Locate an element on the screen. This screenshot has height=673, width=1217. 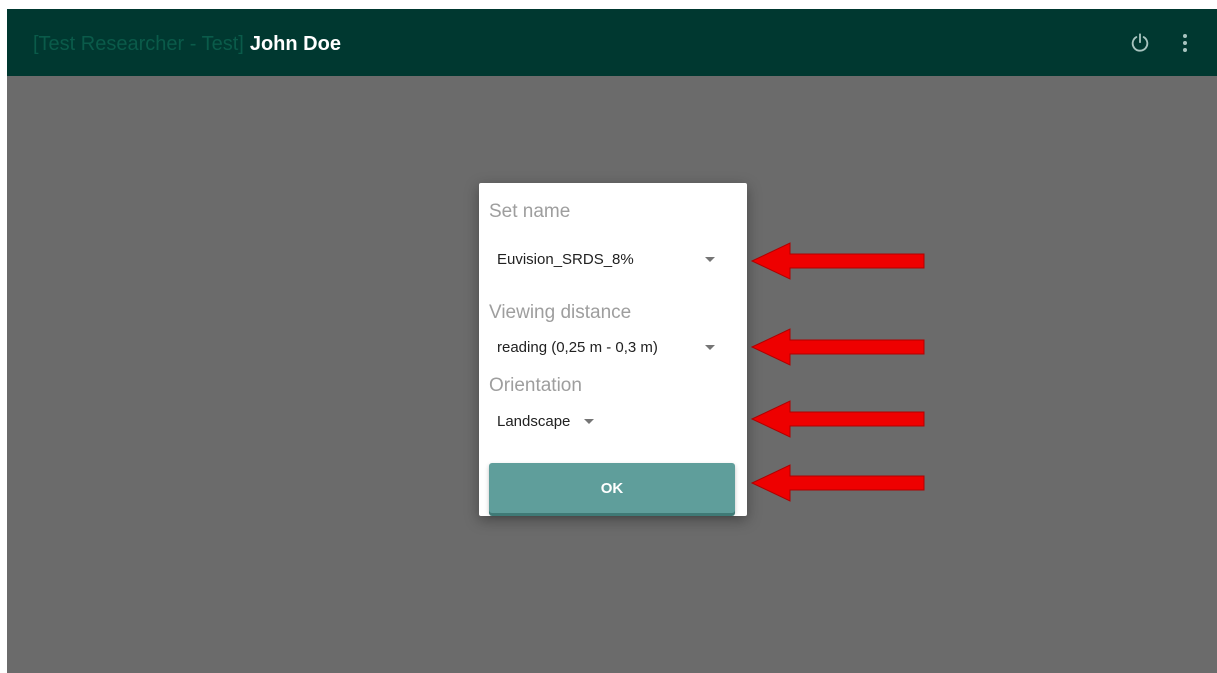
viewing-distance-value: reading (0,25 m - 0,3 m) is located at coordinates (577, 347).